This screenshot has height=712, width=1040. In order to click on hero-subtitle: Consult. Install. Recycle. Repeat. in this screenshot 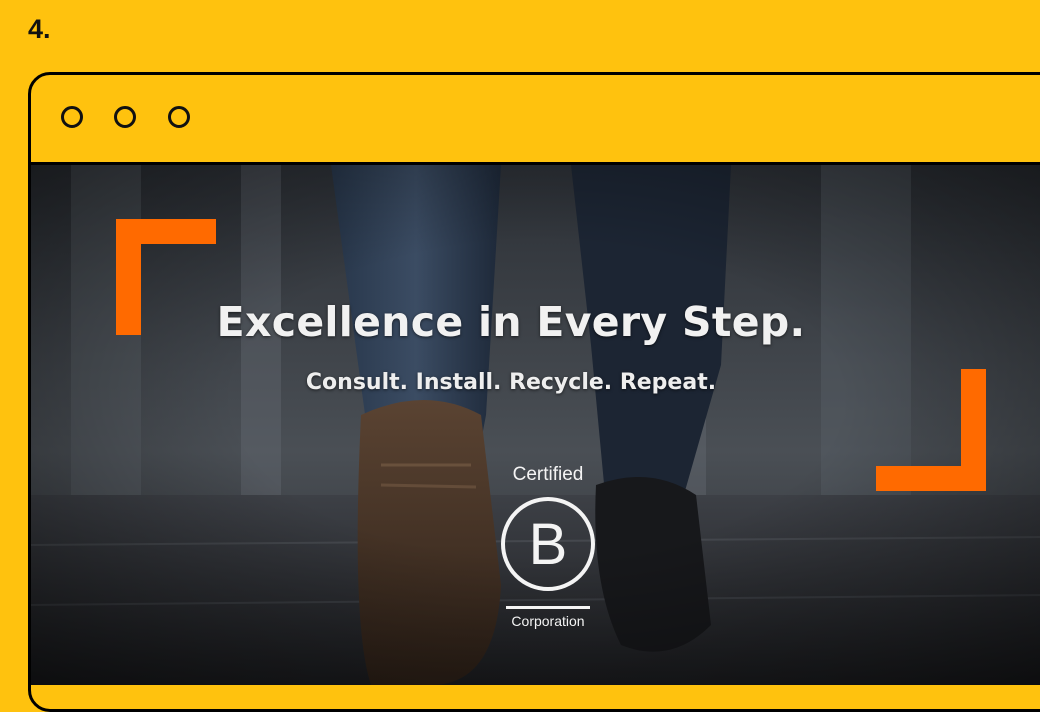, I will do `click(511, 382)`.